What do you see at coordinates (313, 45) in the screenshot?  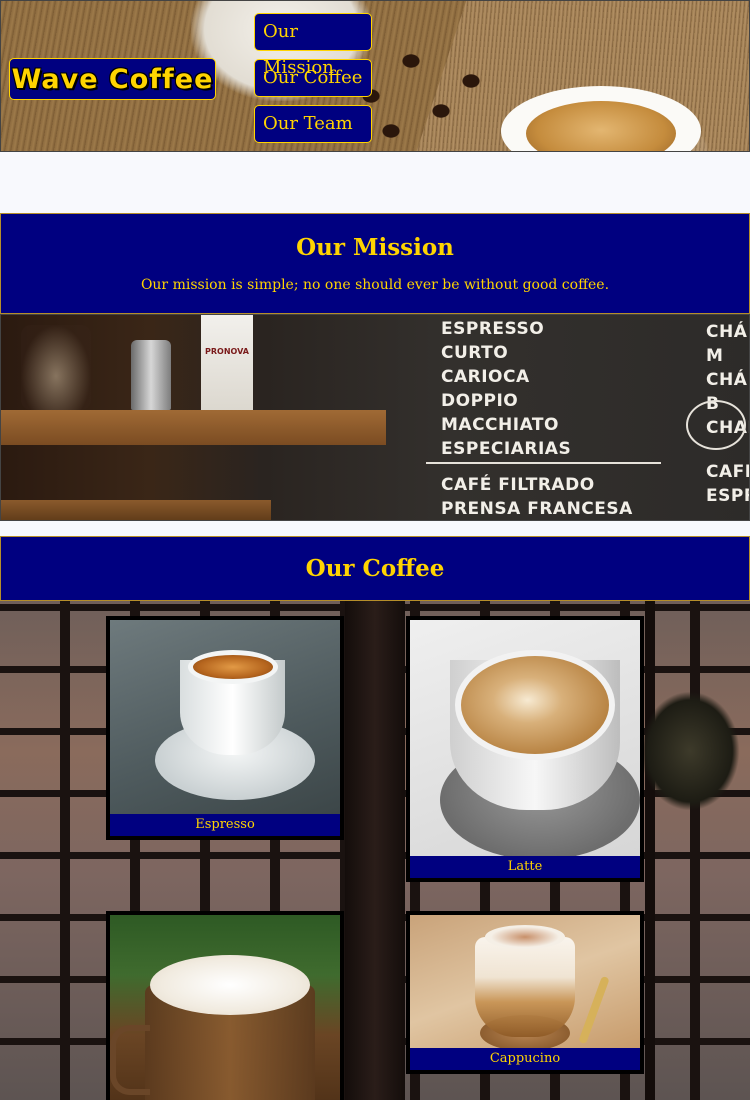 I see `nav-our-mission: Our Mission` at bounding box center [313, 45].